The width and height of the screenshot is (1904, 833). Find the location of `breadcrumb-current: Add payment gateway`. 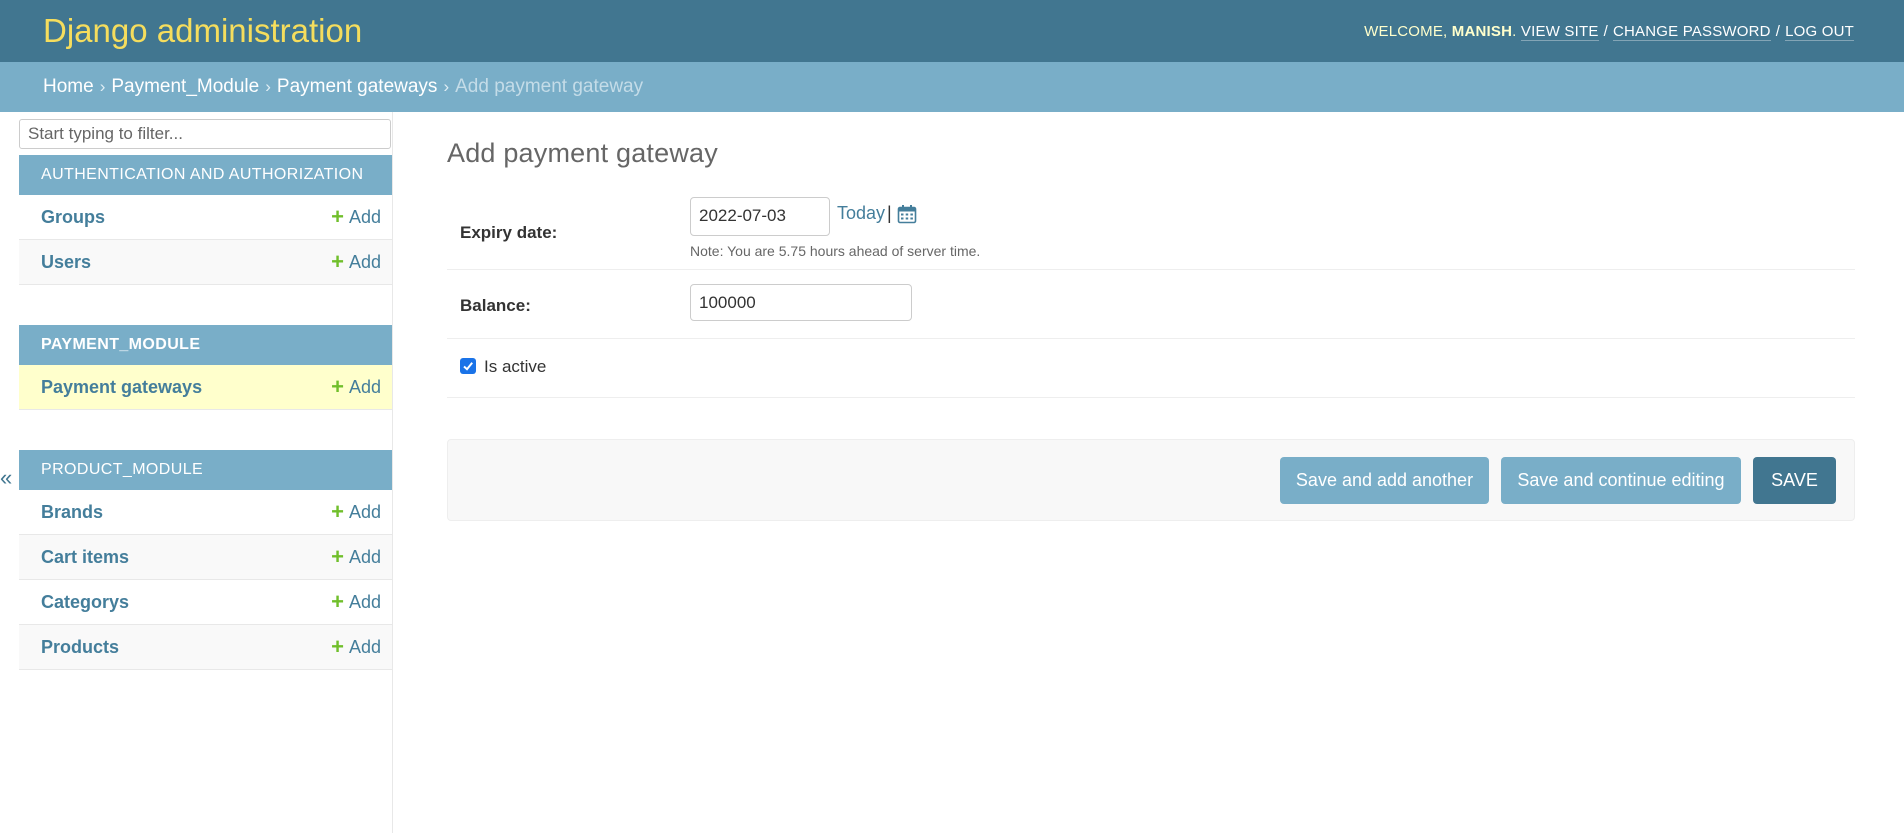

breadcrumb-current: Add payment gateway is located at coordinates (549, 86).